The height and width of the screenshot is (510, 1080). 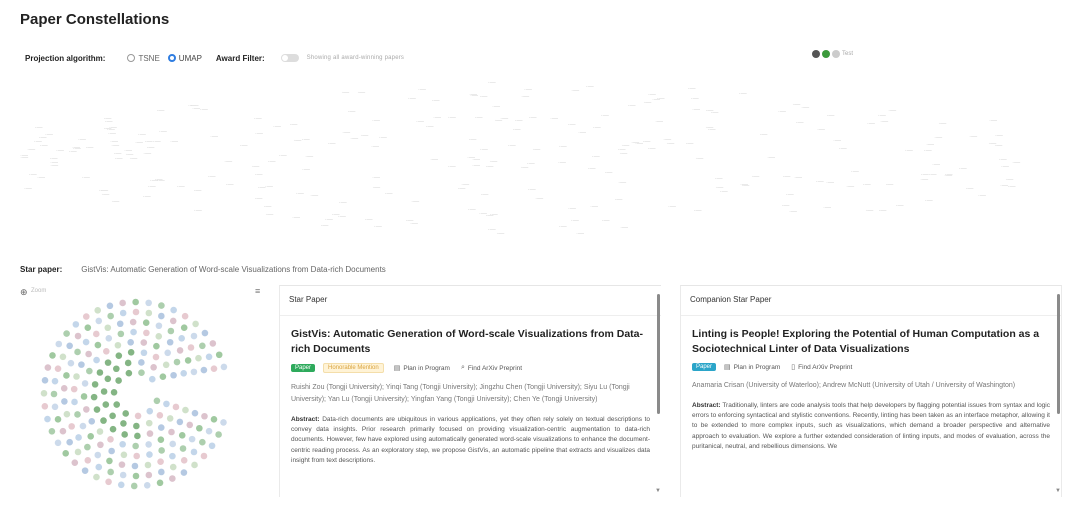 What do you see at coordinates (752, 367) in the screenshot?
I see `plan-in-program-link: ▤ Plan in Program` at bounding box center [752, 367].